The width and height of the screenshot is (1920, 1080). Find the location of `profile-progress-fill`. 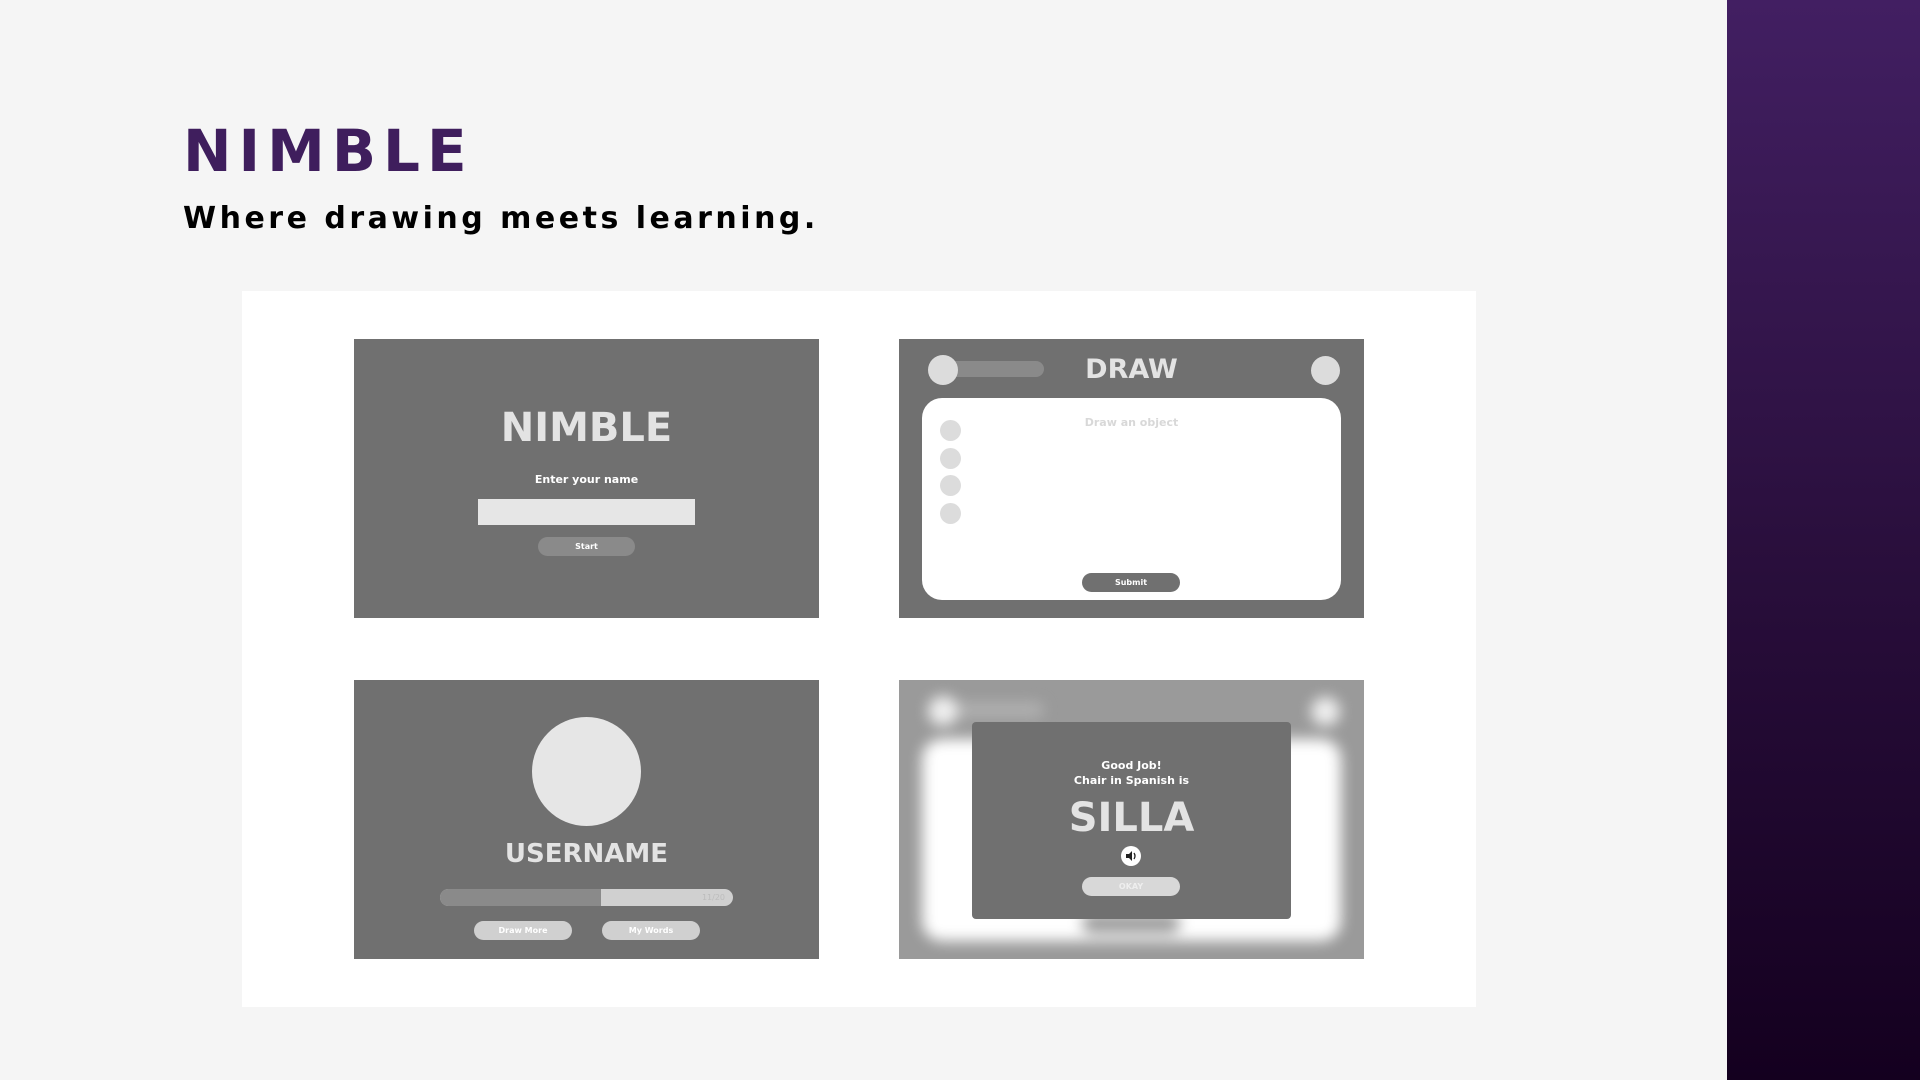

profile-progress-fill is located at coordinates (521, 897).